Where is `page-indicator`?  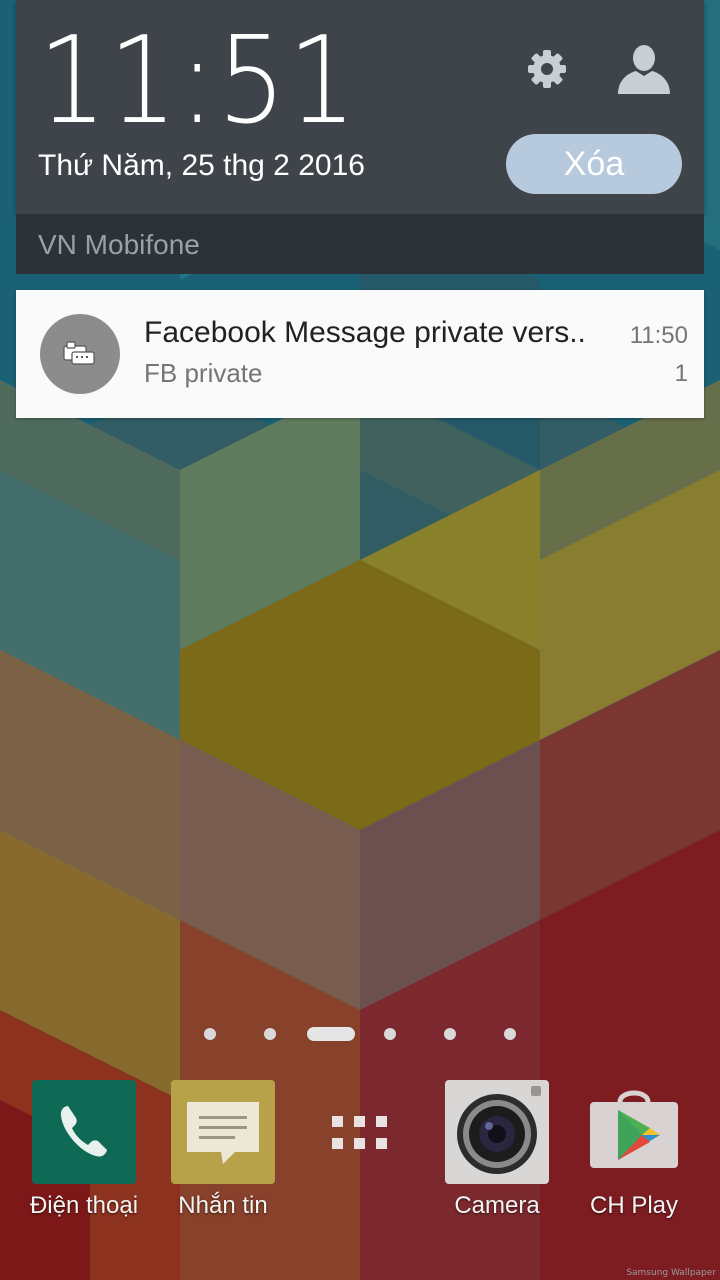 page-indicator is located at coordinates (360, 1034).